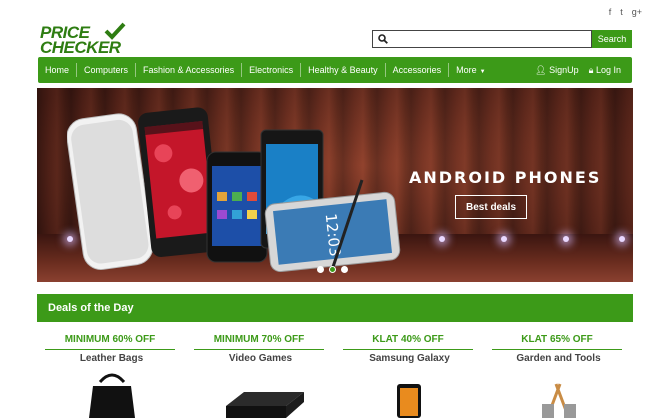  I want to click on nav-more-label: More, so click(466, 70).